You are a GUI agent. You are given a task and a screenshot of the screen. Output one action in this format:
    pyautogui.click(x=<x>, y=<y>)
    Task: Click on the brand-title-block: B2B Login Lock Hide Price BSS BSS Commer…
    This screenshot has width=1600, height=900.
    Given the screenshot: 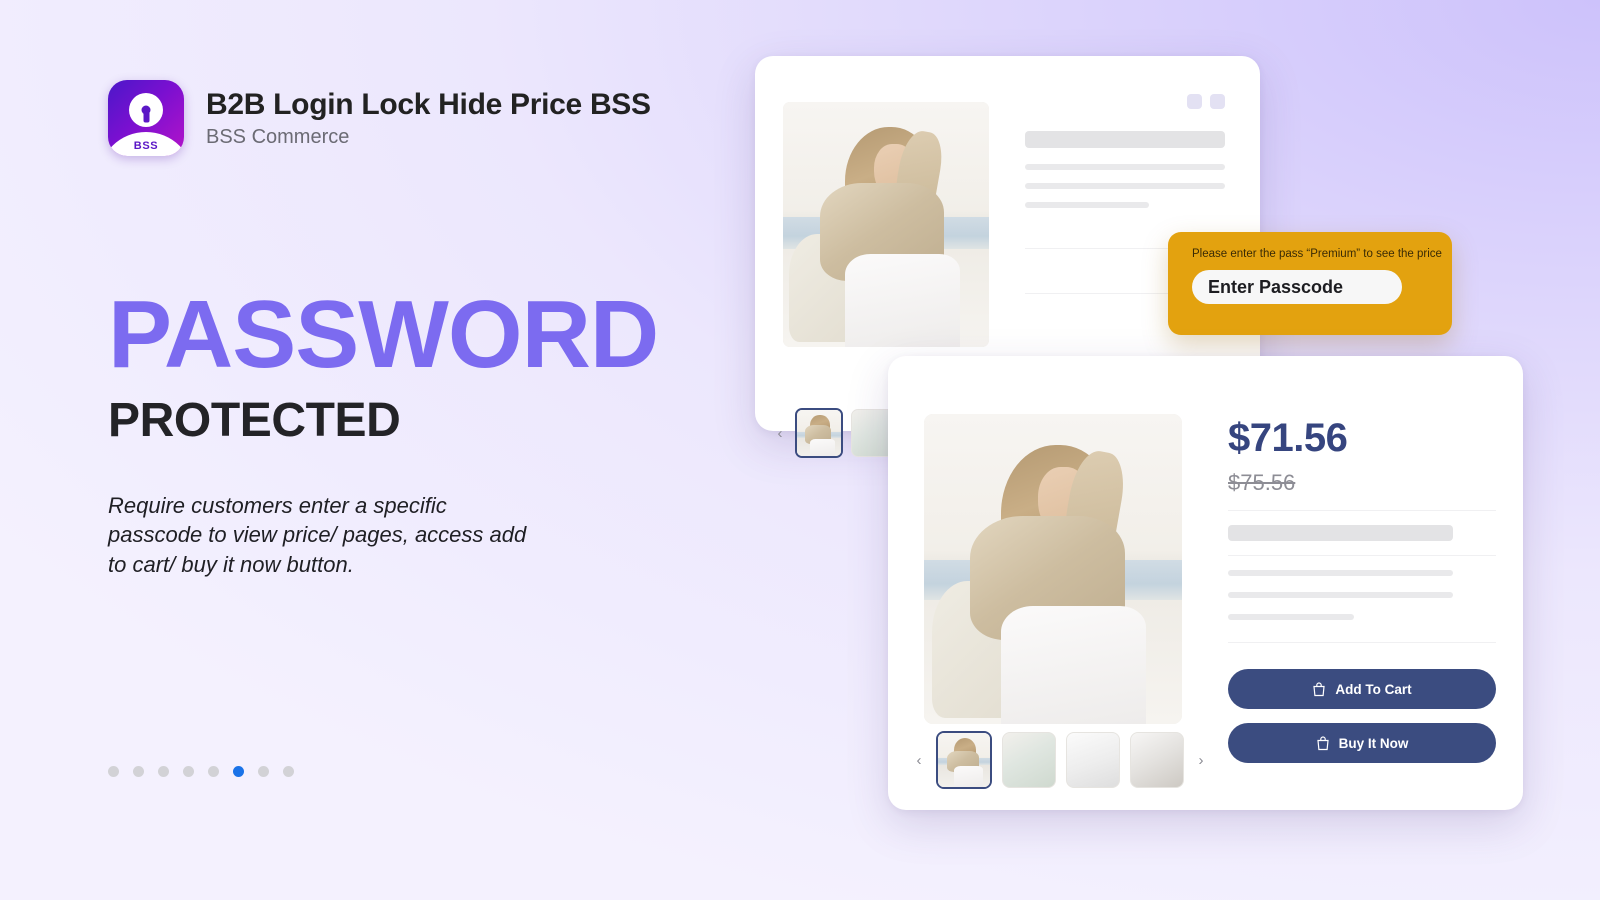 What is the action you would take?
    pyautogui.click(x=428, y=118)
    